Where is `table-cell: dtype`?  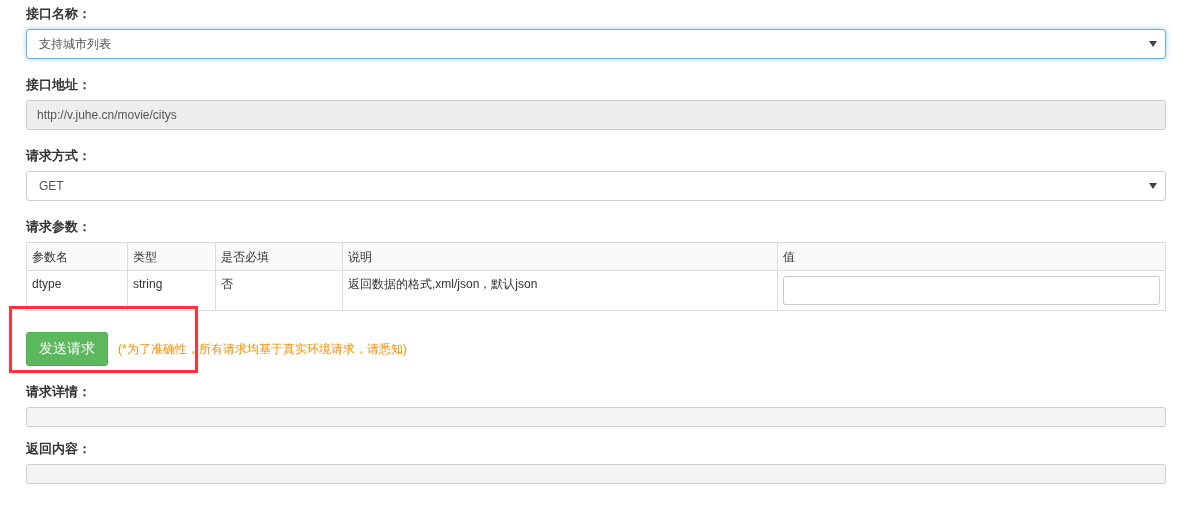
table-cell: dtype is located at coordinates (77, 290).